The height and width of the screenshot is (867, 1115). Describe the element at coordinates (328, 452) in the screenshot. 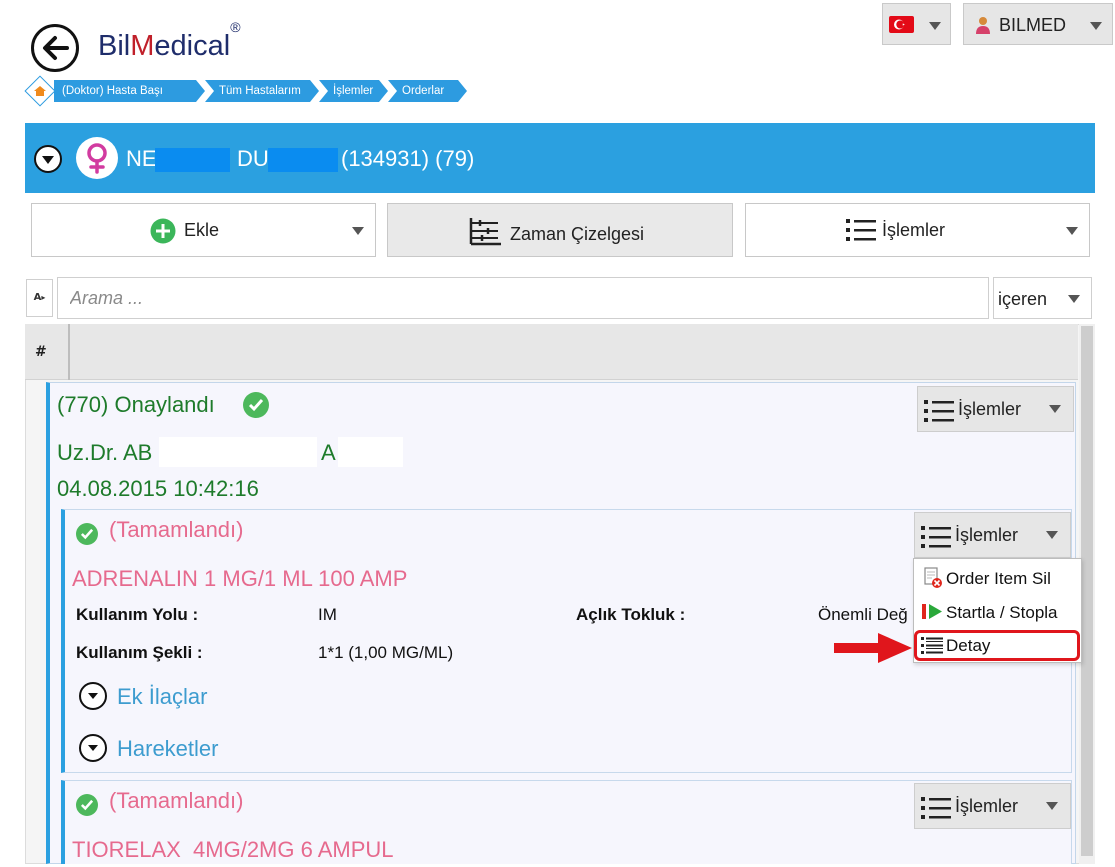

I see `order-doctor-middle: A` at that location.